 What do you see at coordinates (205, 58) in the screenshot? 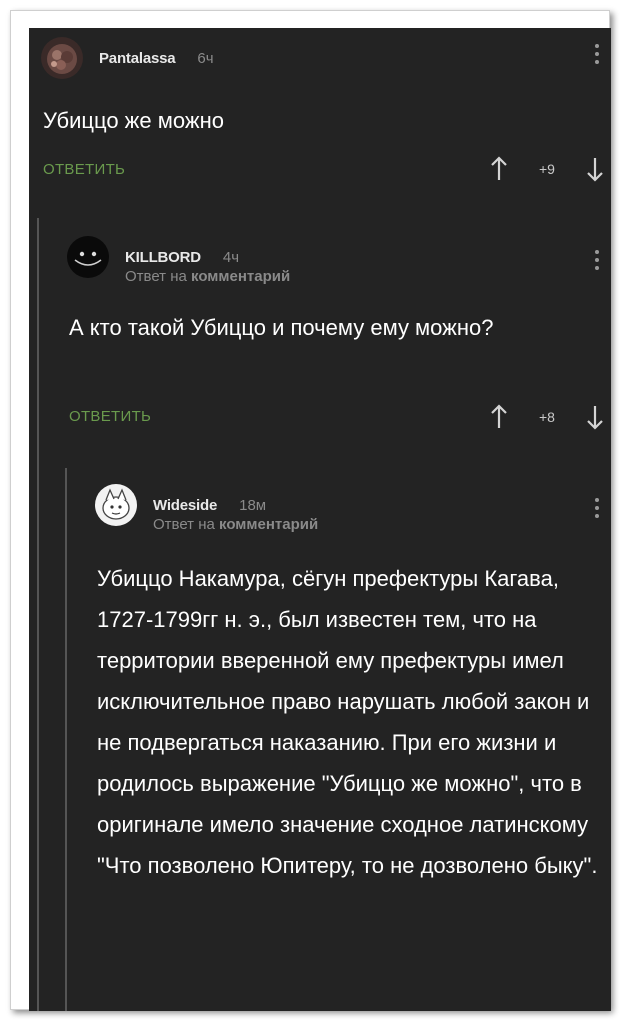
I see `comment-time: 6ч` at bounding box center [205, 58].